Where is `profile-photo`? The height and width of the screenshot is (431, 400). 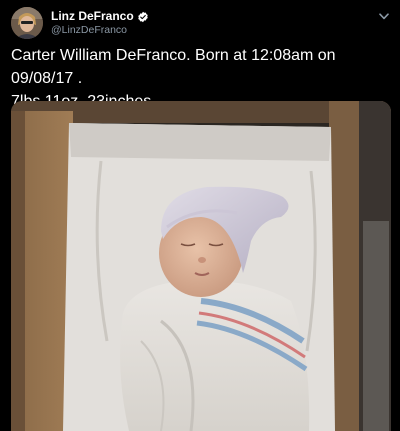 profile-photo is located at coordinates (27, 23).